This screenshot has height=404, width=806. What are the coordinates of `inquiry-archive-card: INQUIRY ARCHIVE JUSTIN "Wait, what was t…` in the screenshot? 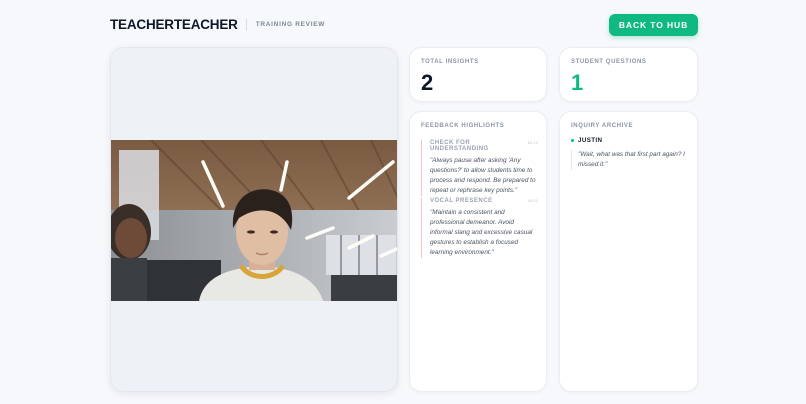 It's located at (628, 251).